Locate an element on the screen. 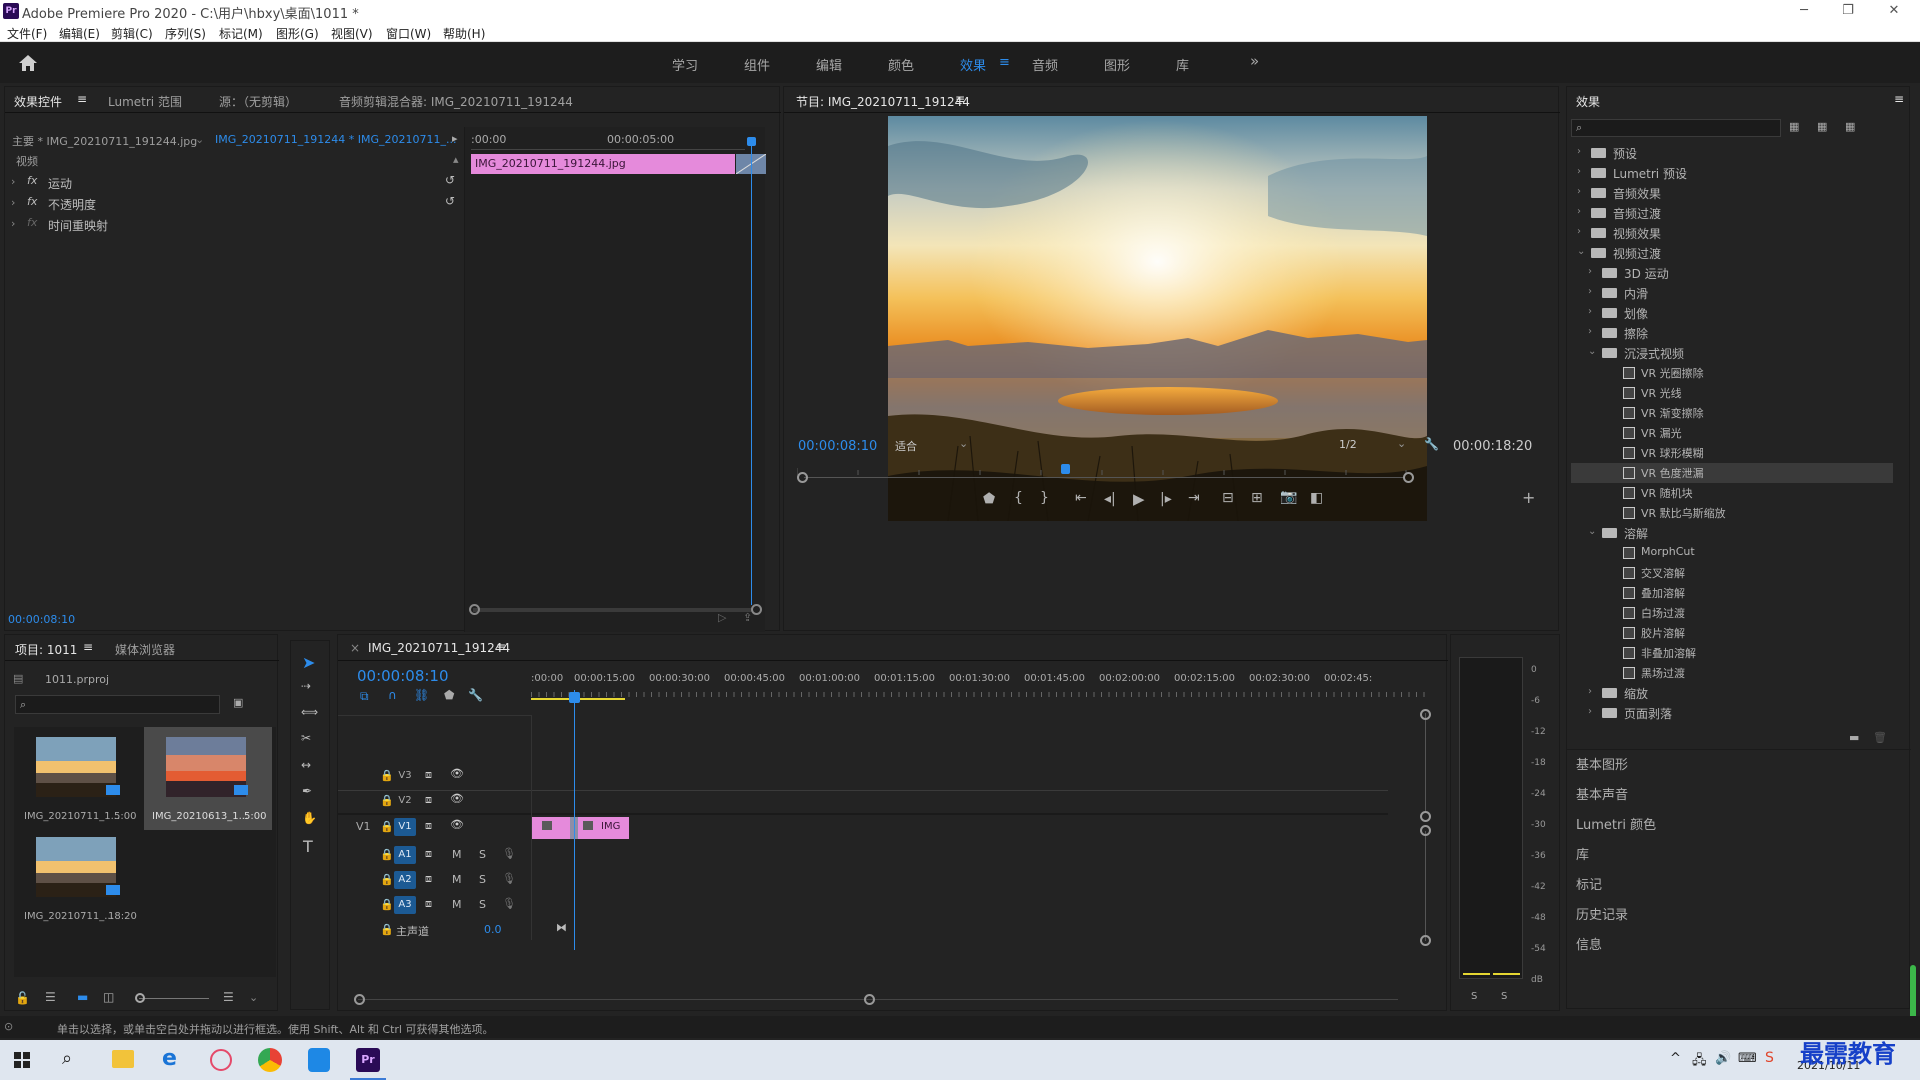 The height and width of the screenshot is (1080, 1920). search-icon: ⌕ is located at coordinates (67, 1058).